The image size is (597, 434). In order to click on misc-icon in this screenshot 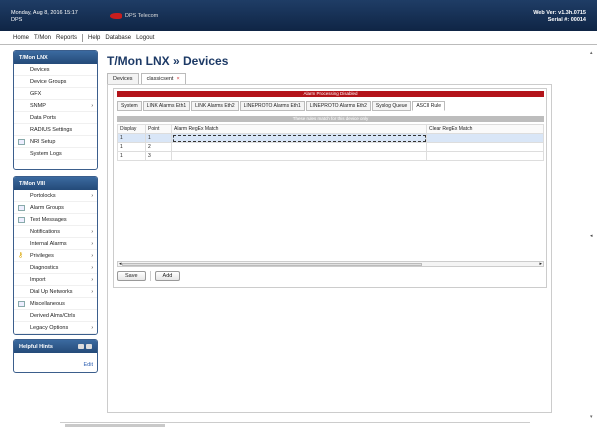, I will do `click(21, 304)`.